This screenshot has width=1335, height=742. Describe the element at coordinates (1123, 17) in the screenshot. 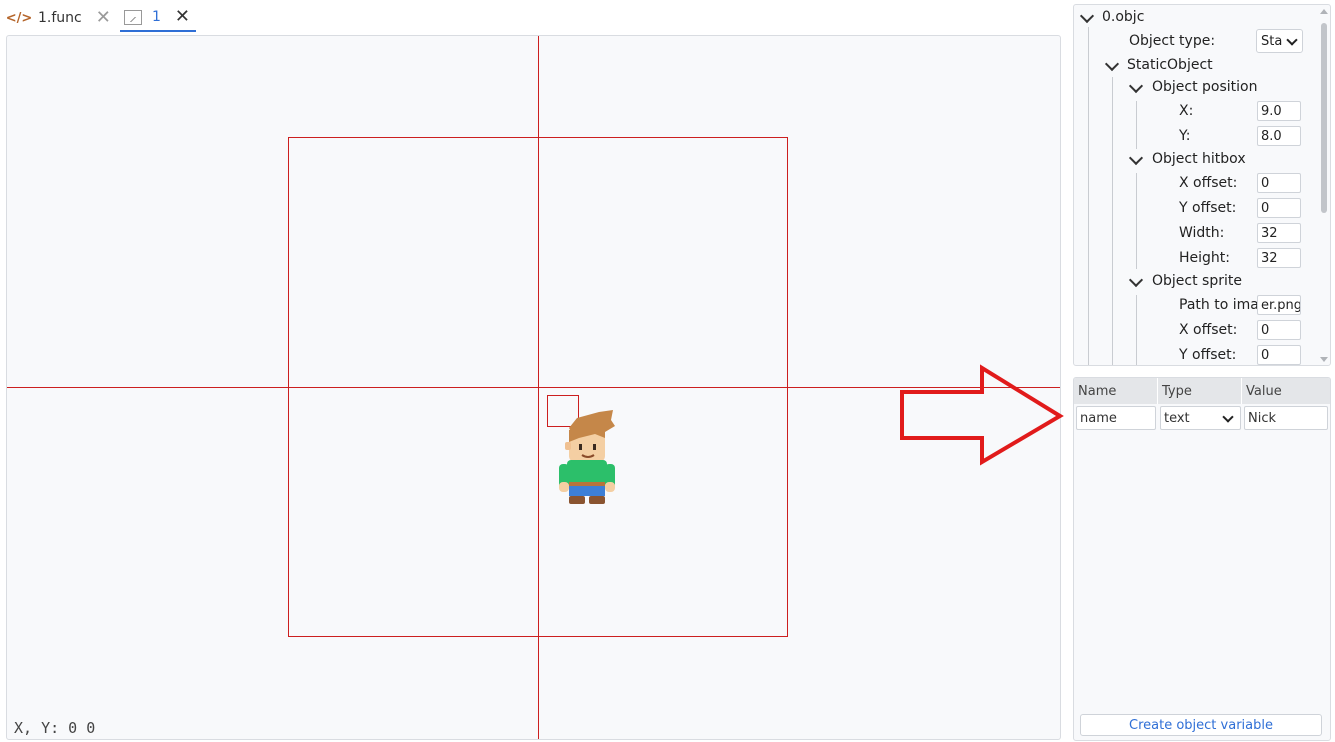

I see `tree-root-label: 0.objc` at that location.